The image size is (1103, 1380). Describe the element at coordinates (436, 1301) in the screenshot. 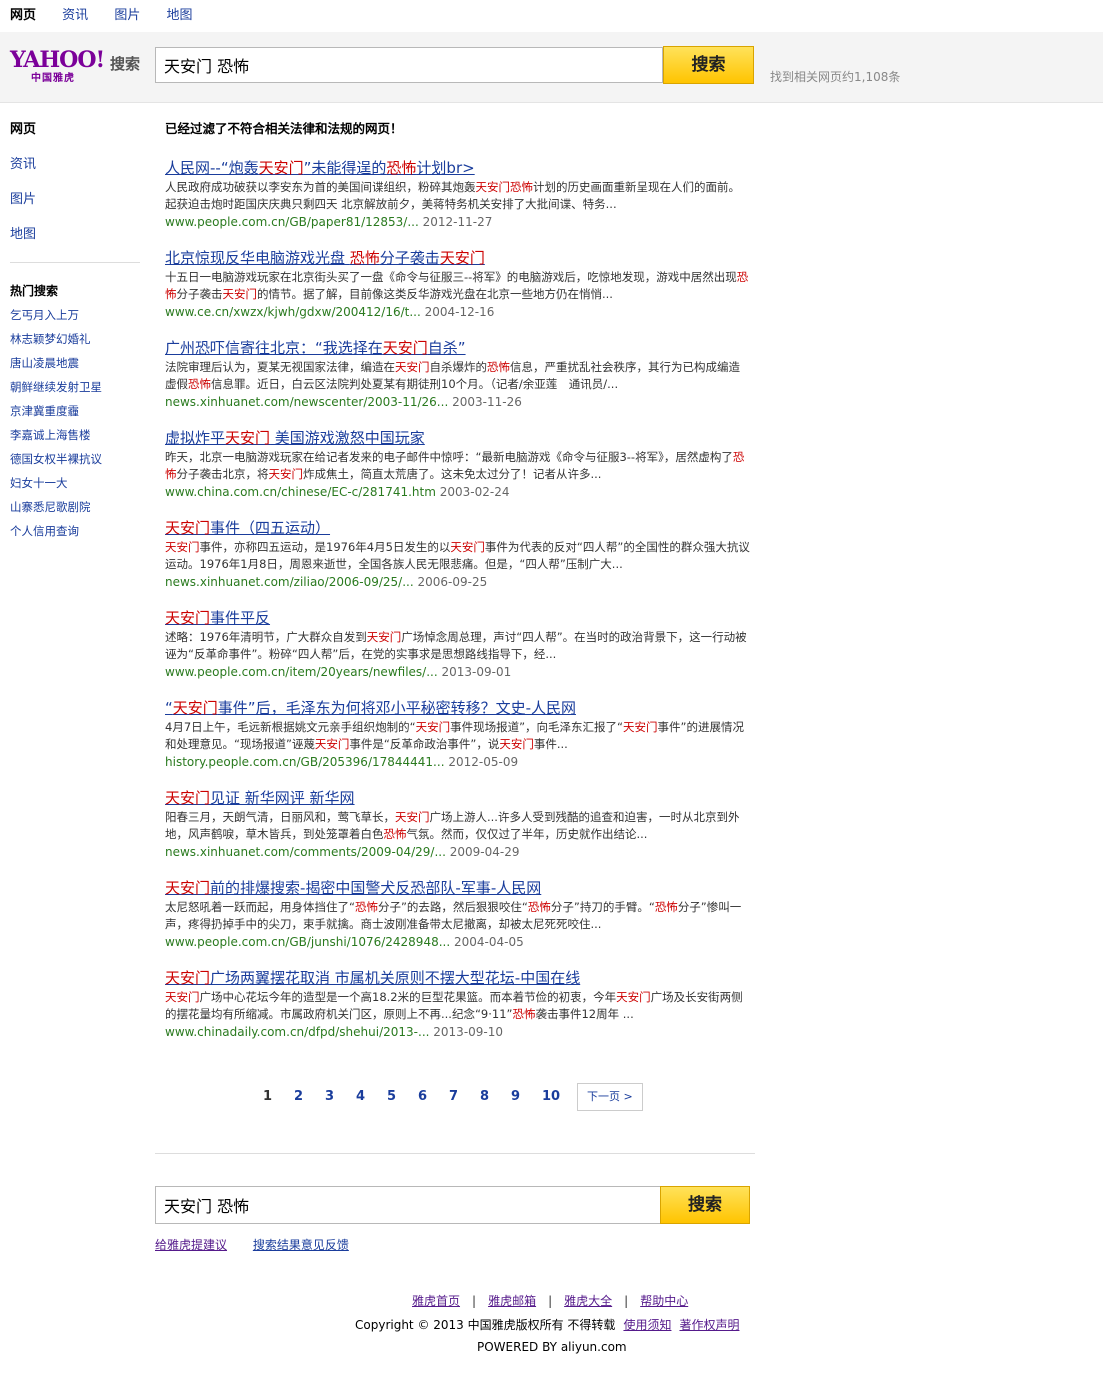

I see `footer-home-link: 雅虎首页` at that location.